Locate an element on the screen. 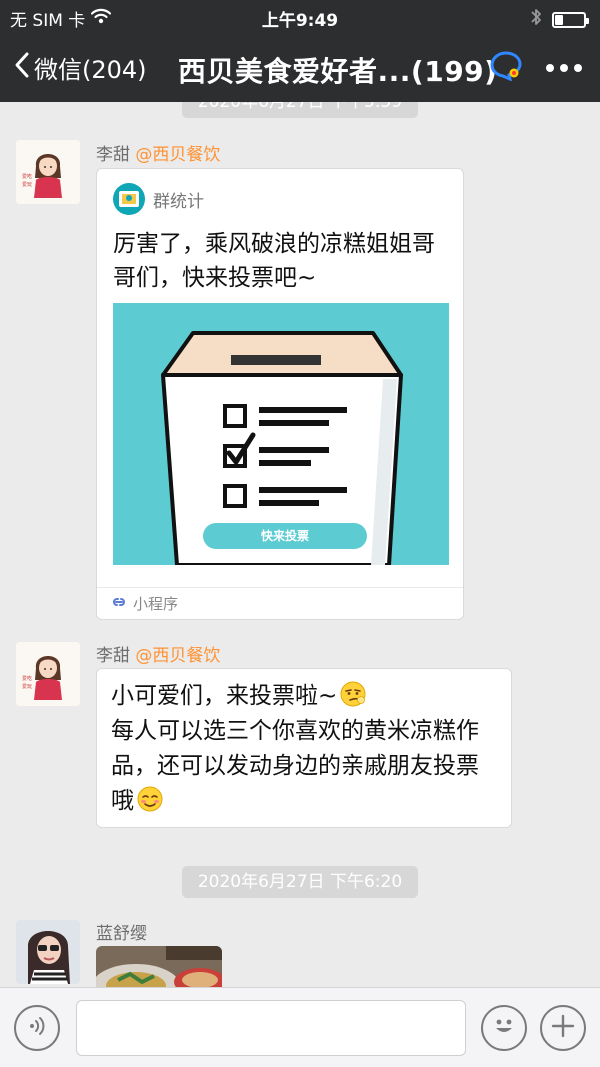 The image size is (600, 1067). header: 无 SIM 卡 上午9:49 微信(204) 西贝美食爱好者...(199) is located at coordinates (300, 51).